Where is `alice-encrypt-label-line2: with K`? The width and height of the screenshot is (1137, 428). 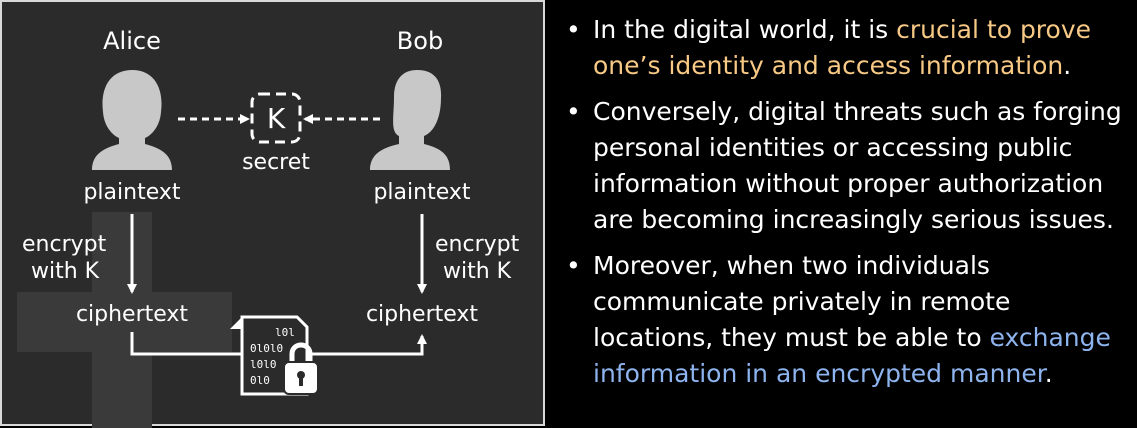 alice-encrypt-label-line2: with K is located at coordinates (65, 271).